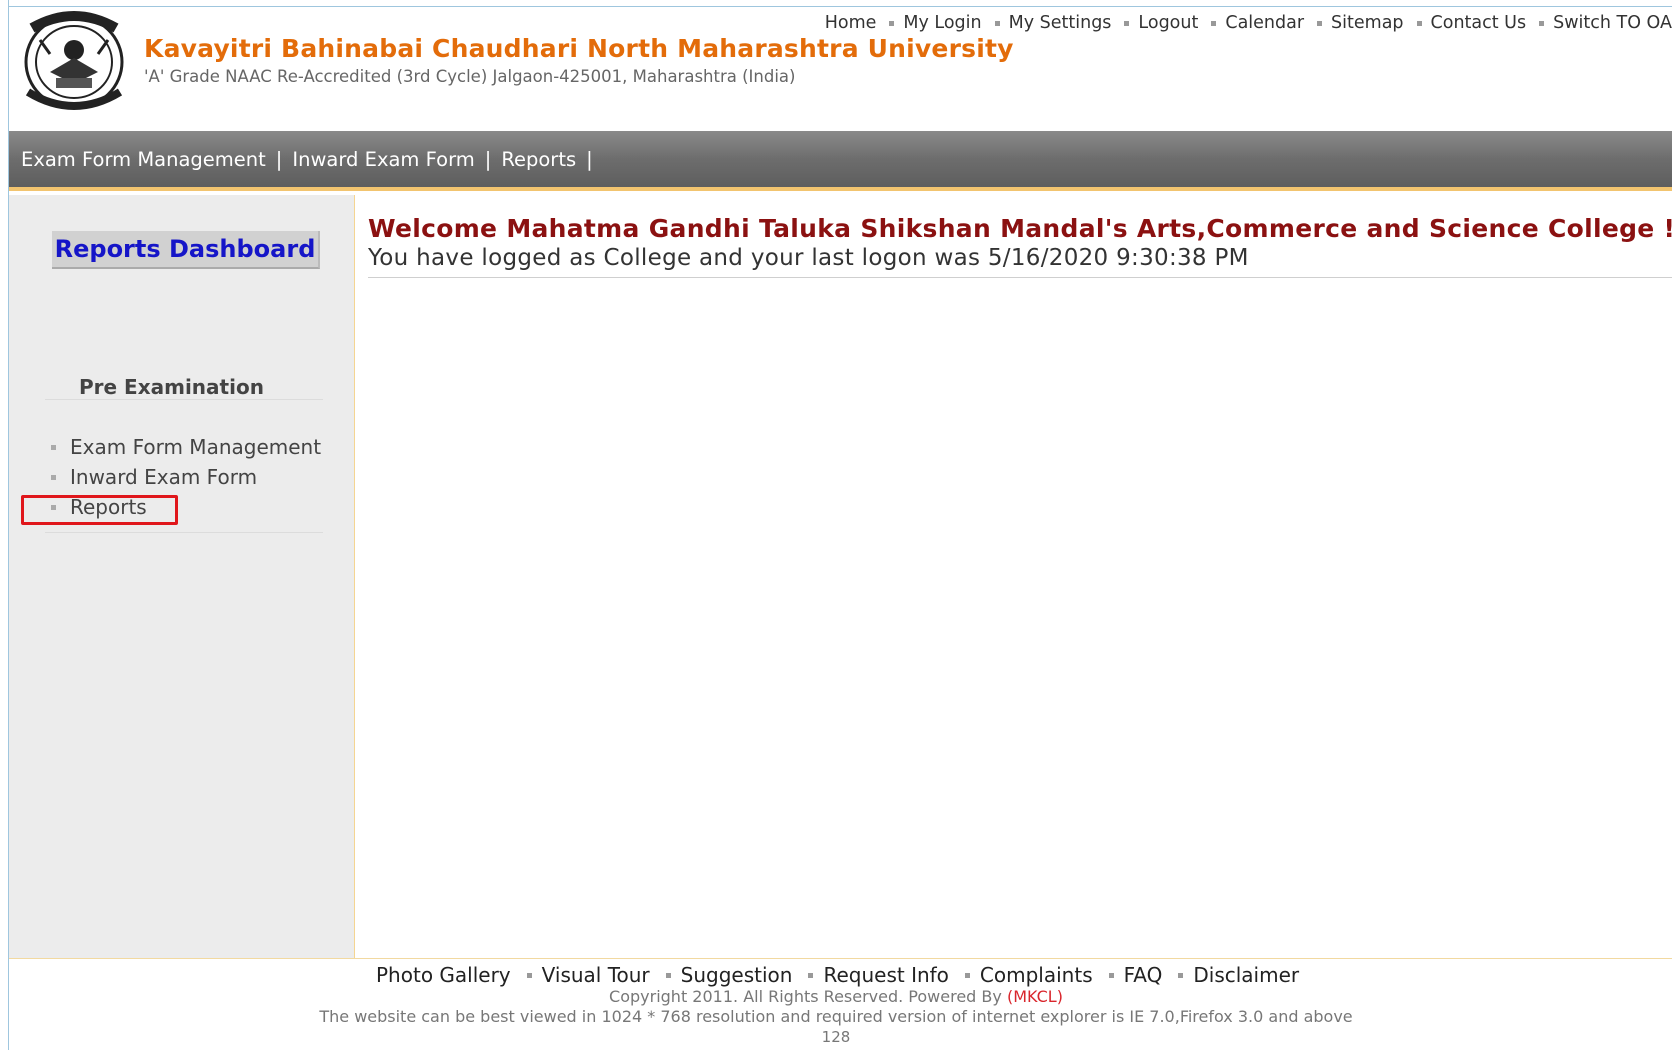 This screenshot has height=1050, width=1672. I want to click on footer-link-faq: FAQ, so click(1135, 975).